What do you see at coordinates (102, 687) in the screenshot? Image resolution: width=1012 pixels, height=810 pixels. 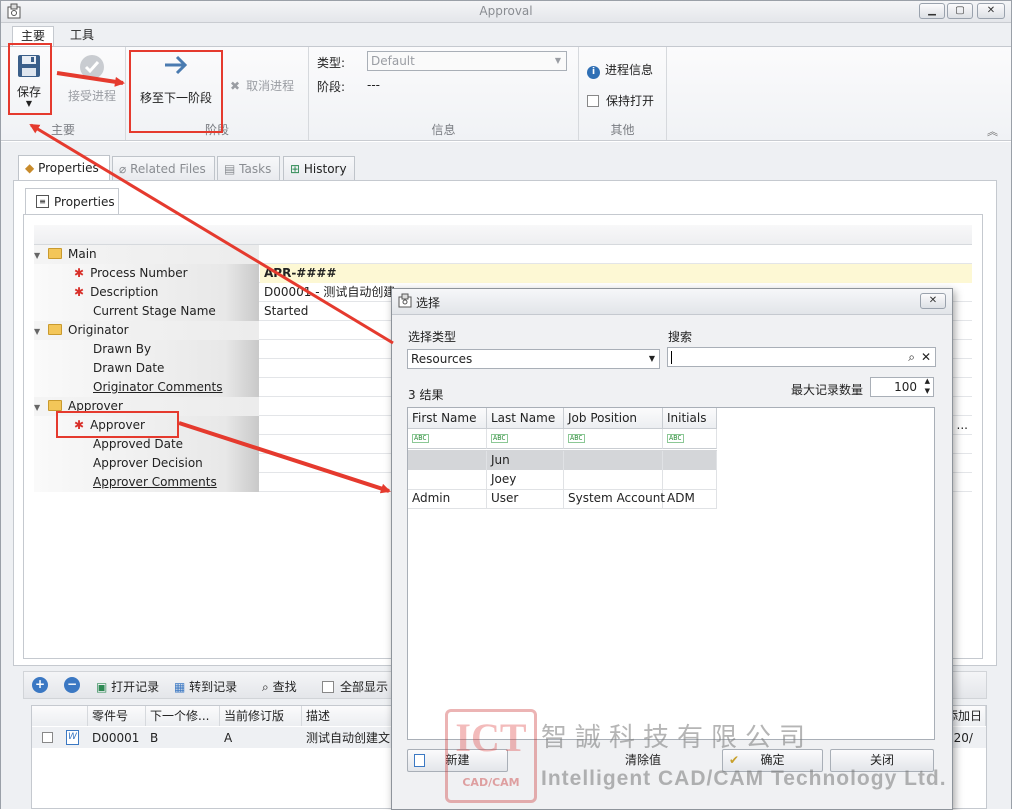 I see `open-record-icon: ▣` at bounding box center [102, 687].